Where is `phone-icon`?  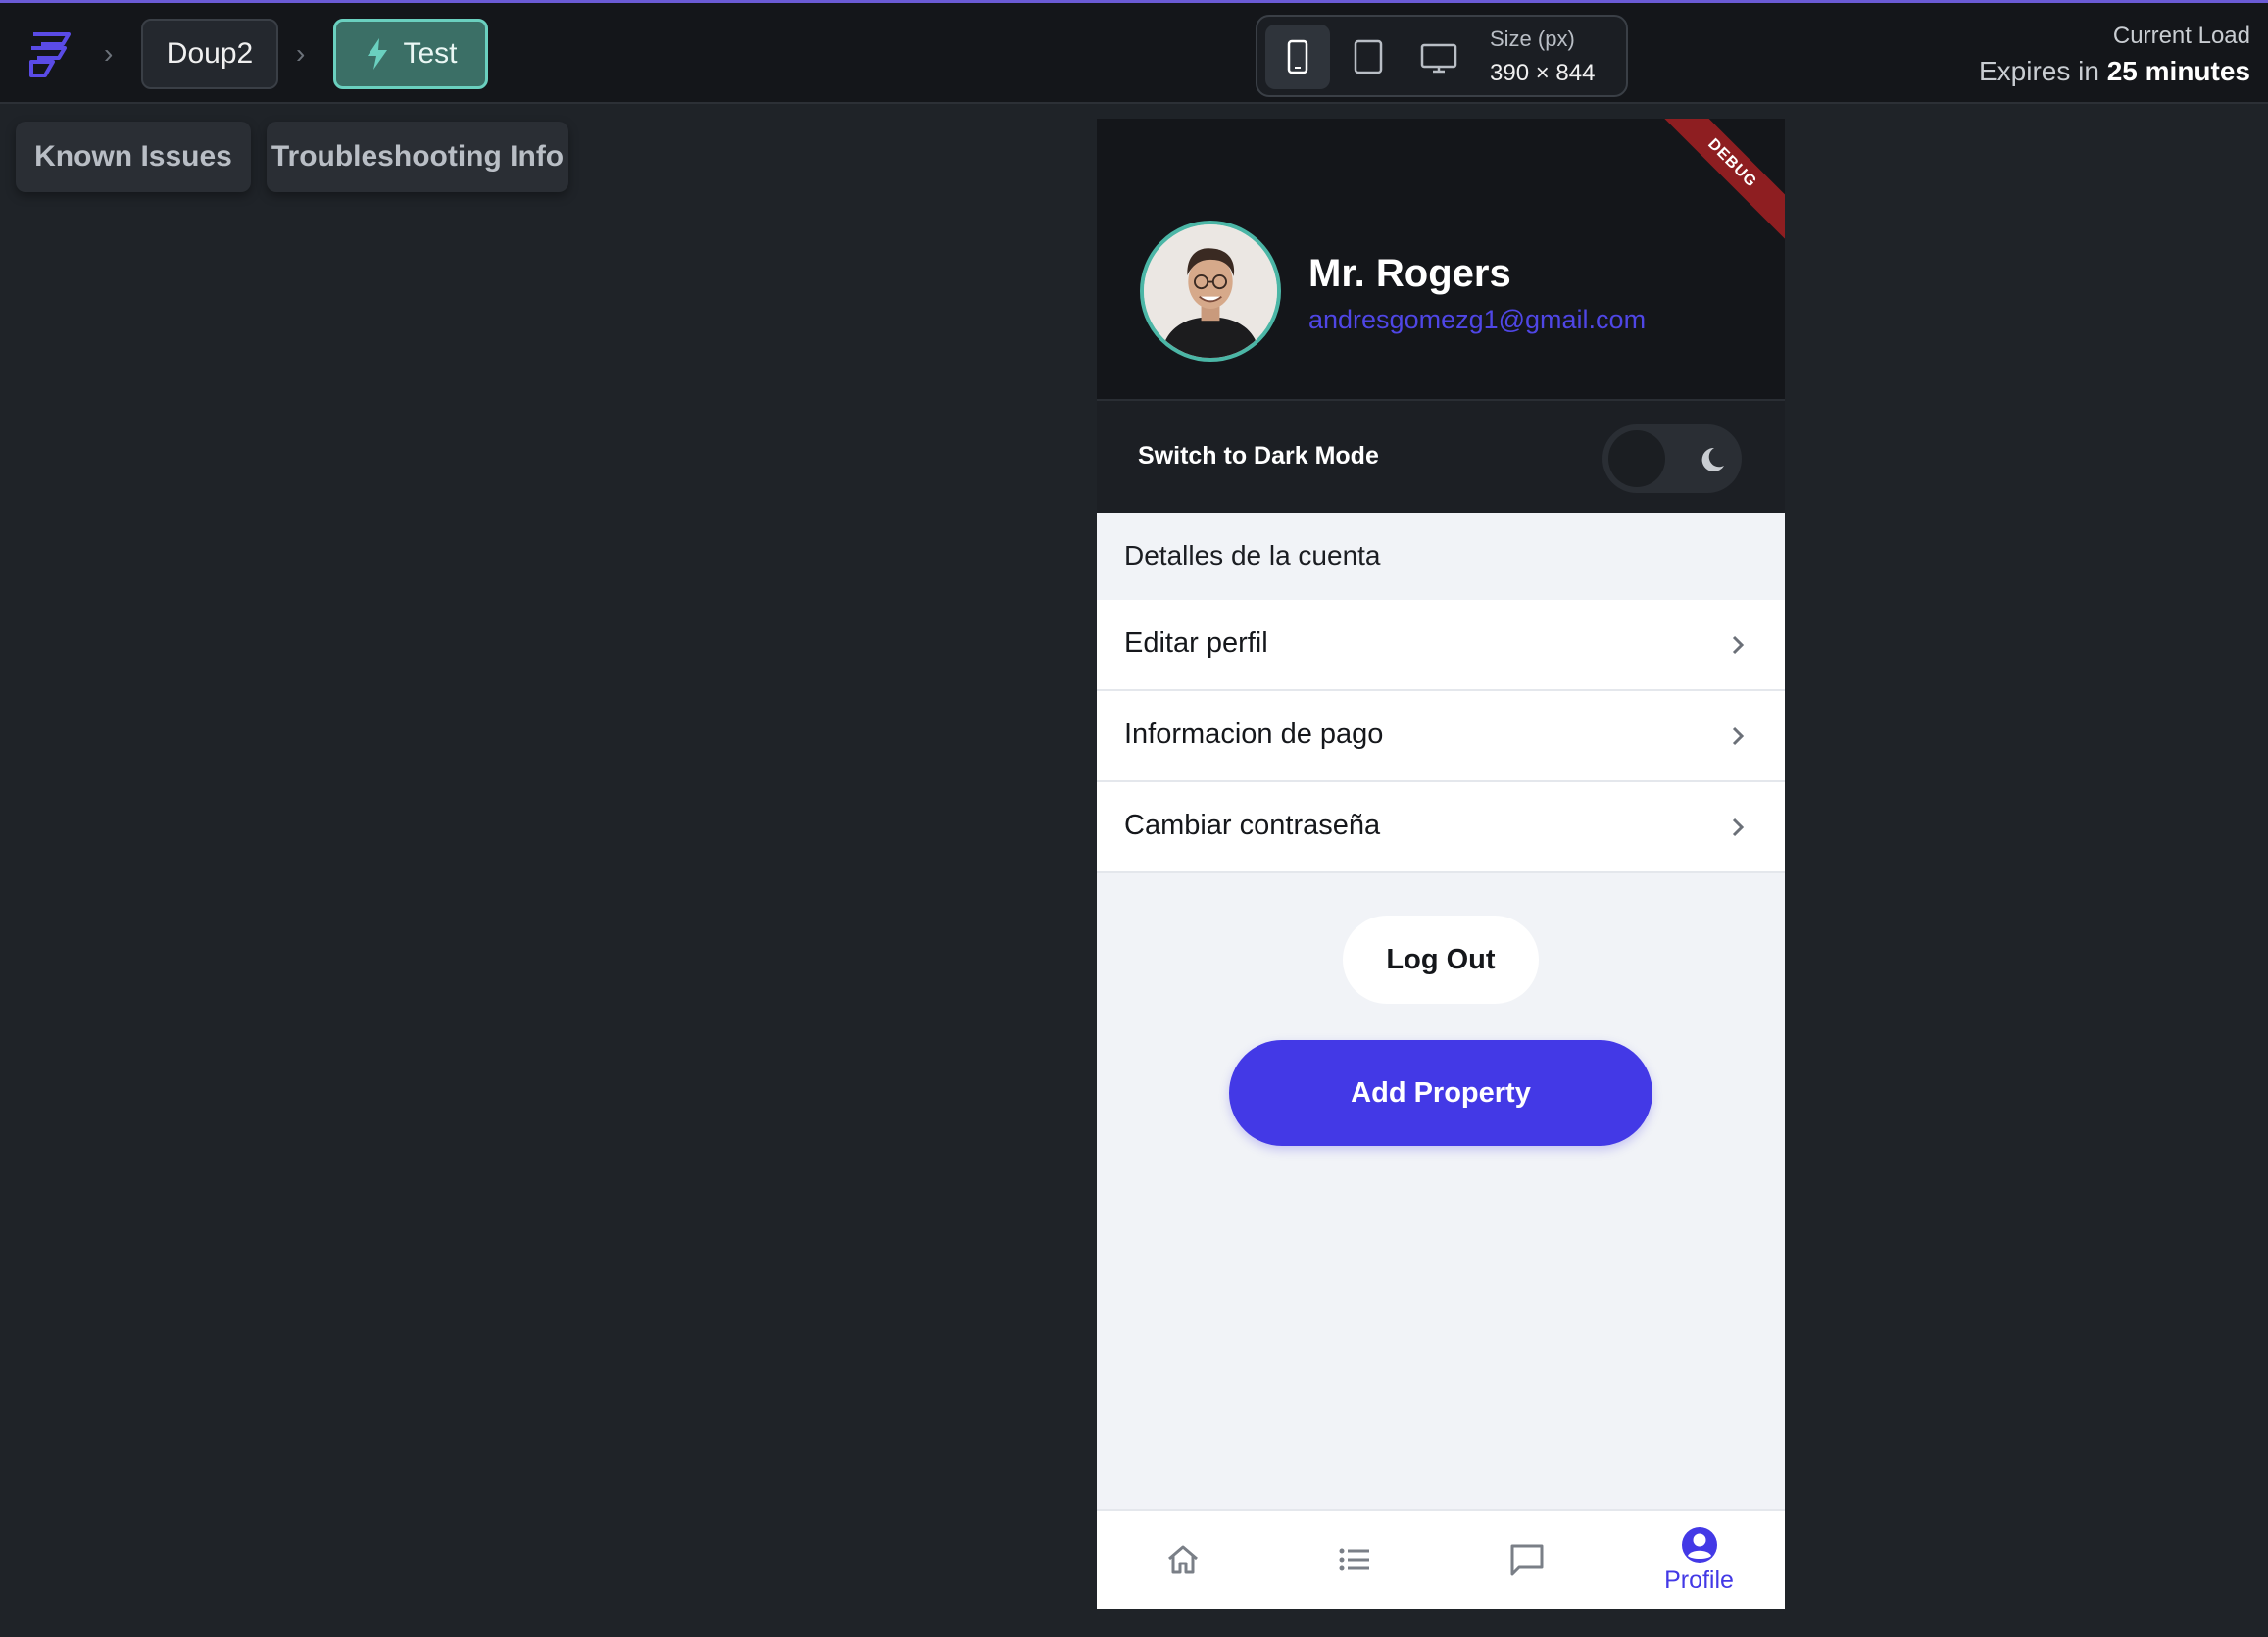 phone-icon is located at coordinates (1297, 56).